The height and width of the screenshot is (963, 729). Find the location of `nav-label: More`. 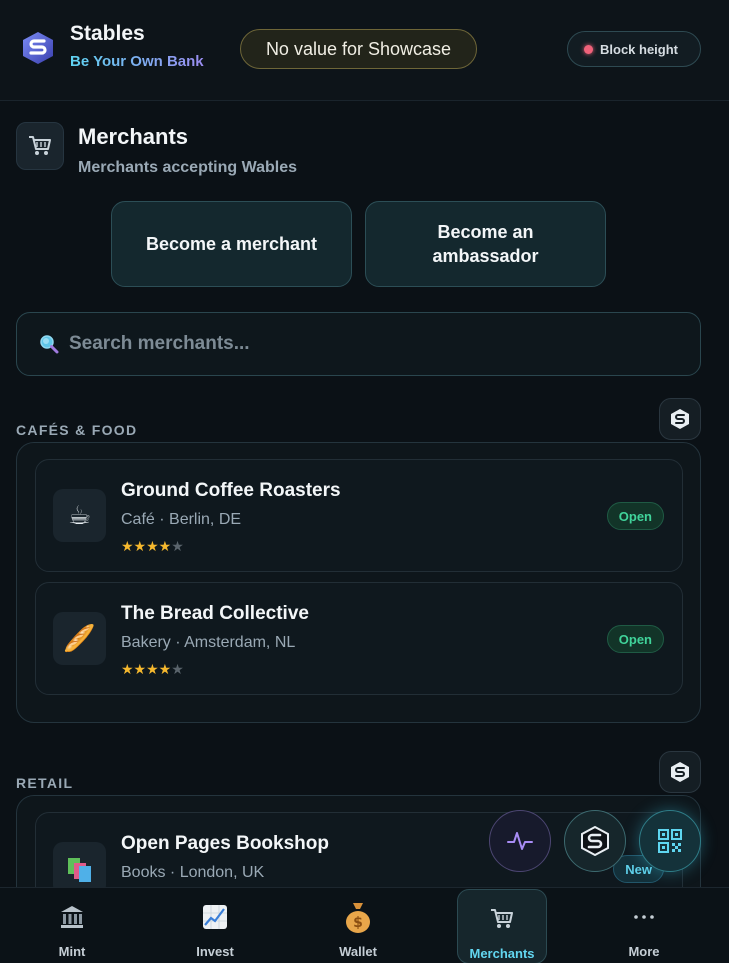

nav-label: More is located at coordinates (644, 951).